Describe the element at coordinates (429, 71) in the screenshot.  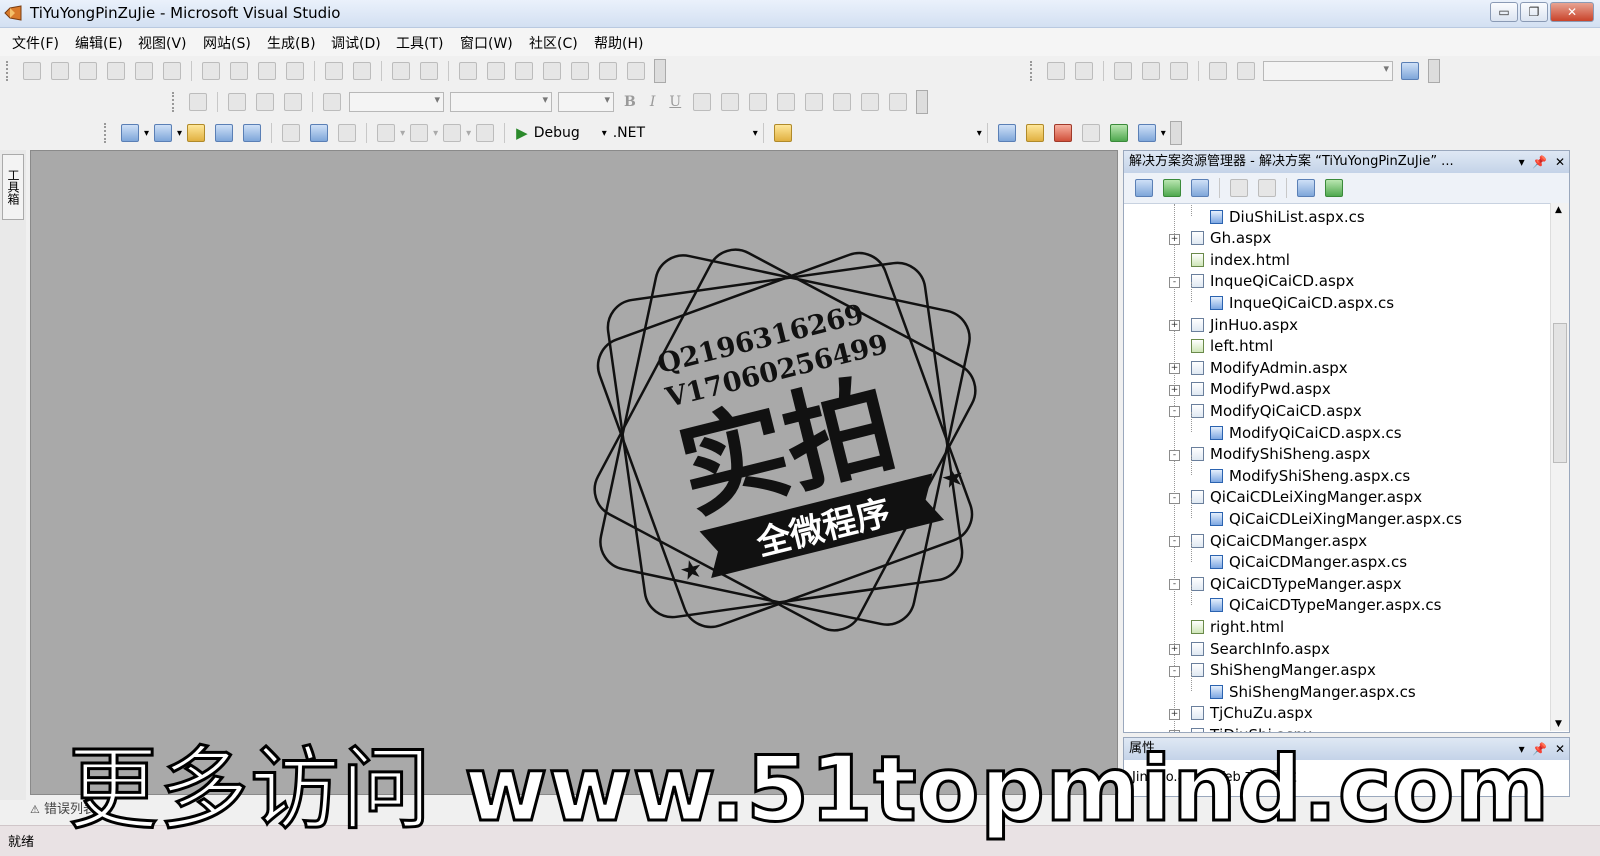
I see `decrease-spacing-icon` at that location.